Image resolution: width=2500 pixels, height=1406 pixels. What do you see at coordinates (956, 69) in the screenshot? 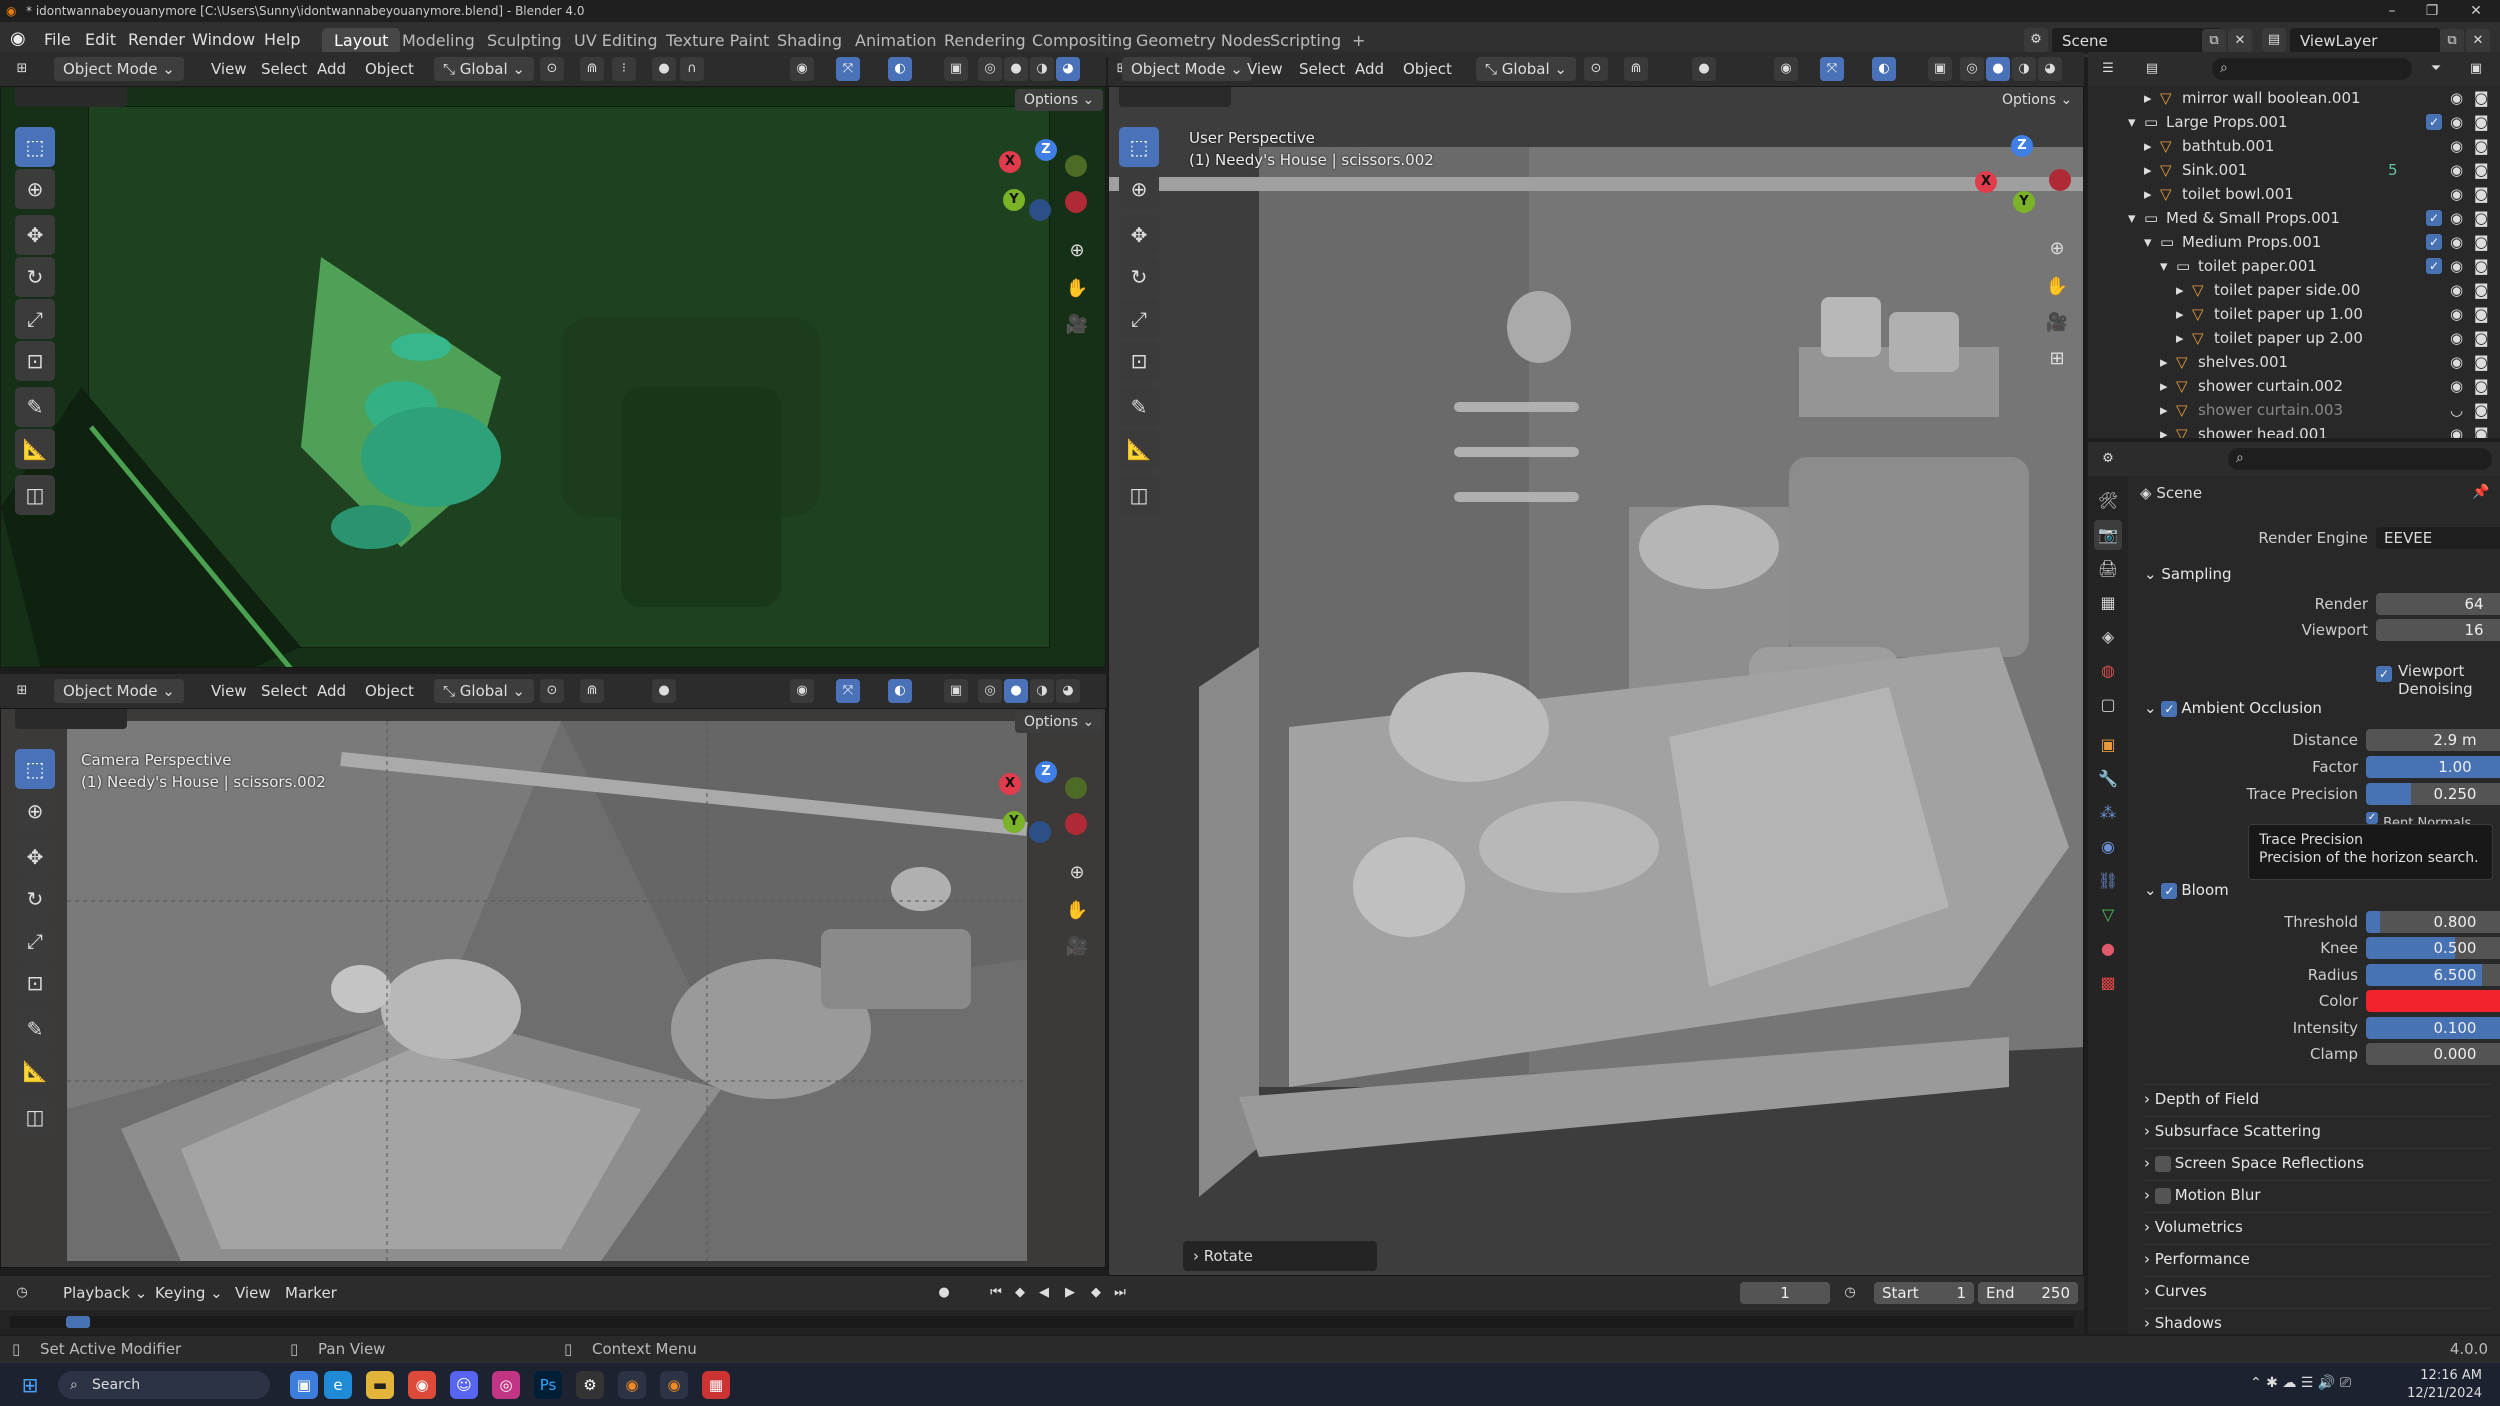
I see `xray-icon: ▣` at bounding box center [956, 69].